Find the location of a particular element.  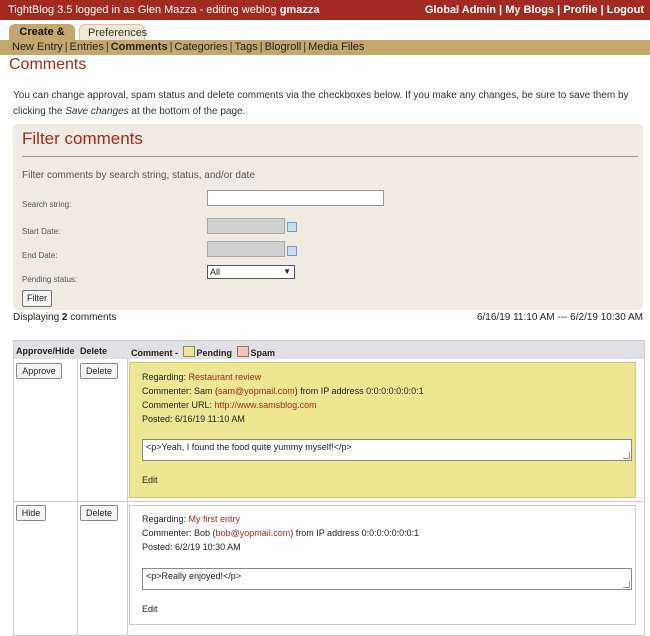

regarding-line: Regarding: Restaurant review is located at coordinates (201, 377).